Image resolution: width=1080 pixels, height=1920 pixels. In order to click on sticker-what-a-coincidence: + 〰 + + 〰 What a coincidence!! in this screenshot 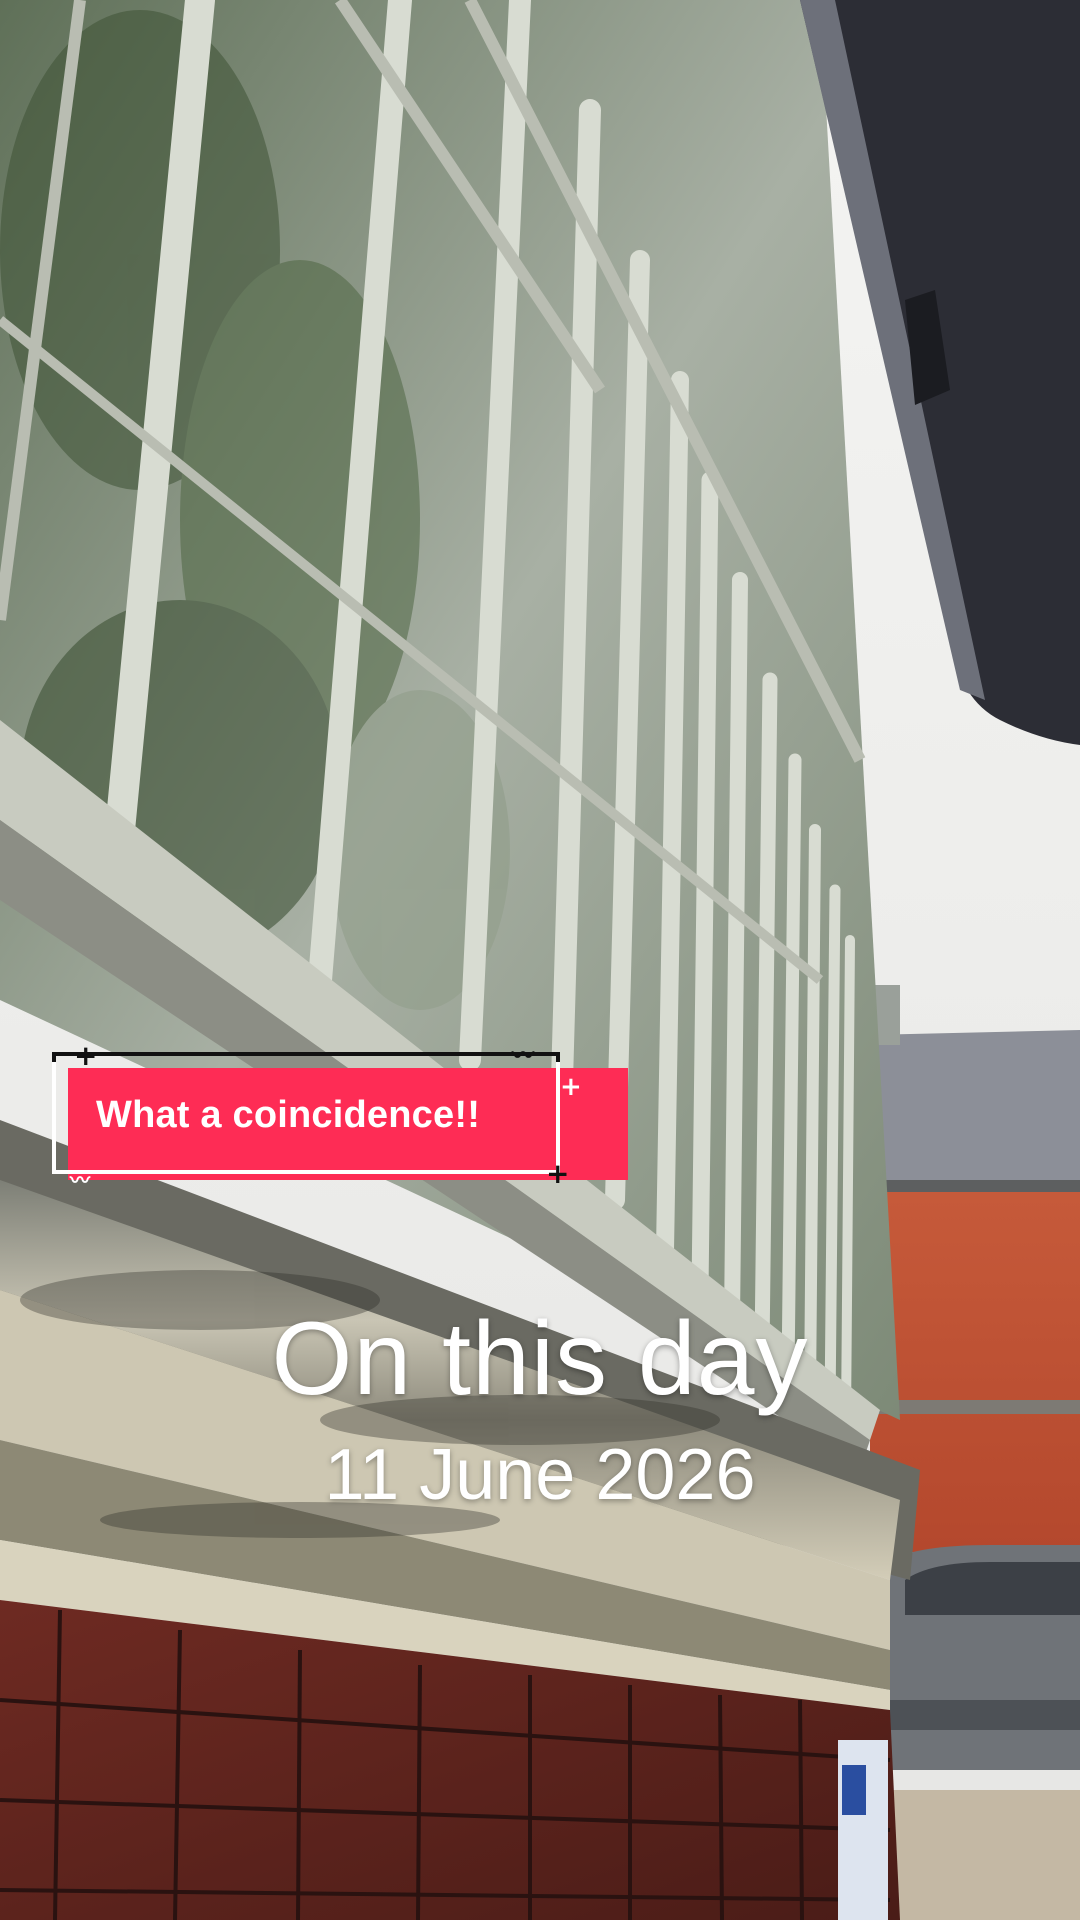, I will do `click(340, 1117)`.